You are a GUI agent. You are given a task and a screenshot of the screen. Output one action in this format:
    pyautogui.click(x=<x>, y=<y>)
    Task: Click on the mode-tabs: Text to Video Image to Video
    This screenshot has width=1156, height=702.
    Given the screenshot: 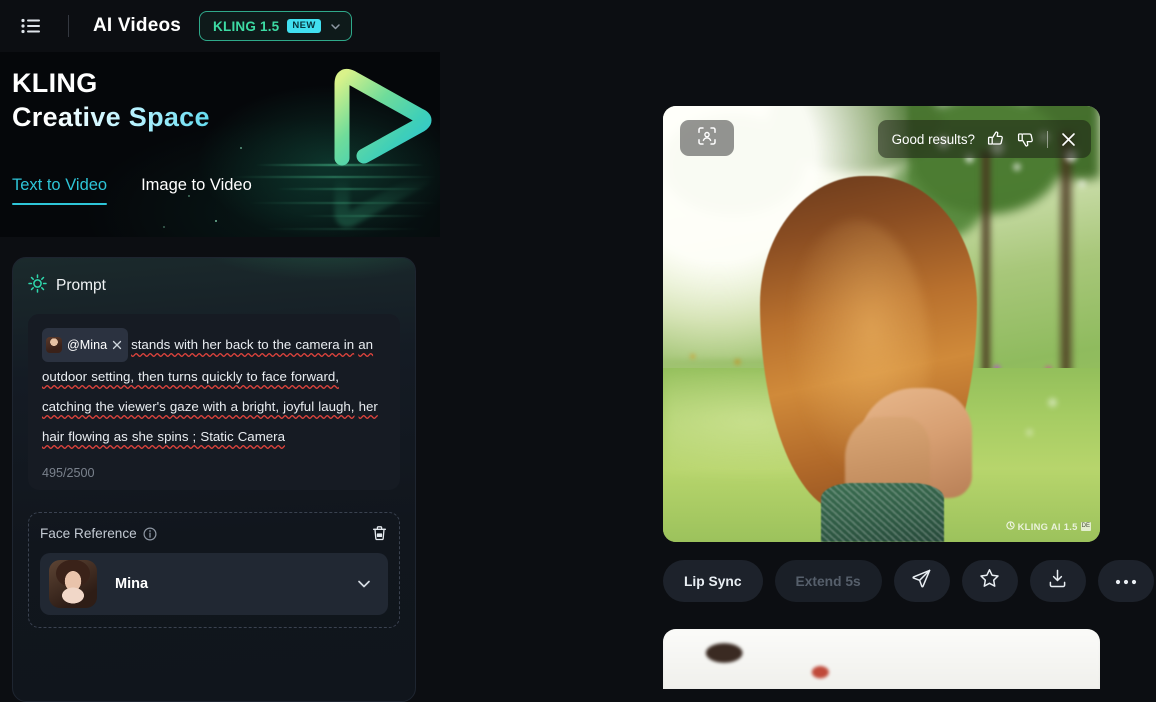 What is the action you would take?
    pyautogui.click(x=132, y=190)
    